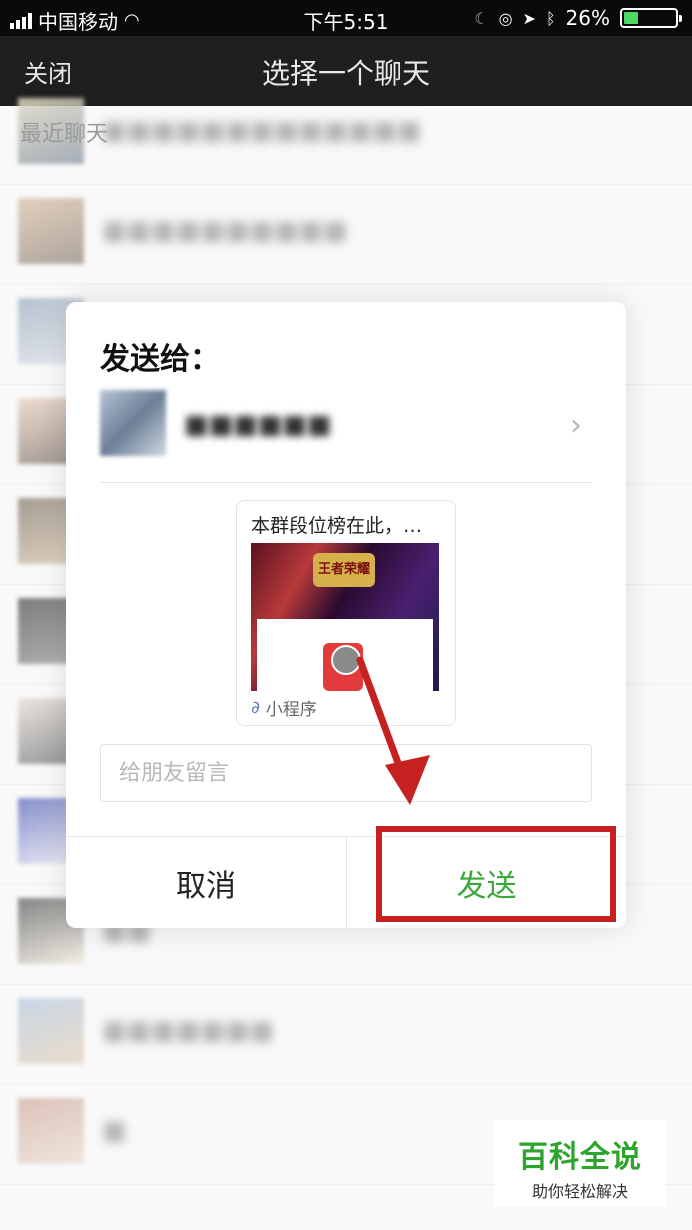 This screenshot has width=692, height=1230. Describe the element at coordinates (550, 18) in the screenshot. I see `bluetooth-icon: ᛒ` at that location.